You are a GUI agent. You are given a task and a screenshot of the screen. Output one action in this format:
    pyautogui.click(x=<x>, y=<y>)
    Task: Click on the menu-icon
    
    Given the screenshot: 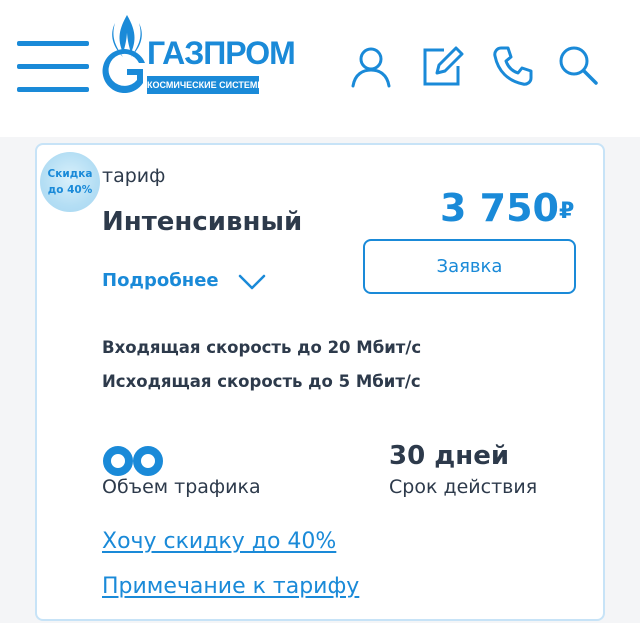 What is the action you would take?
    pyautogui.click(x=53, y=67)
    